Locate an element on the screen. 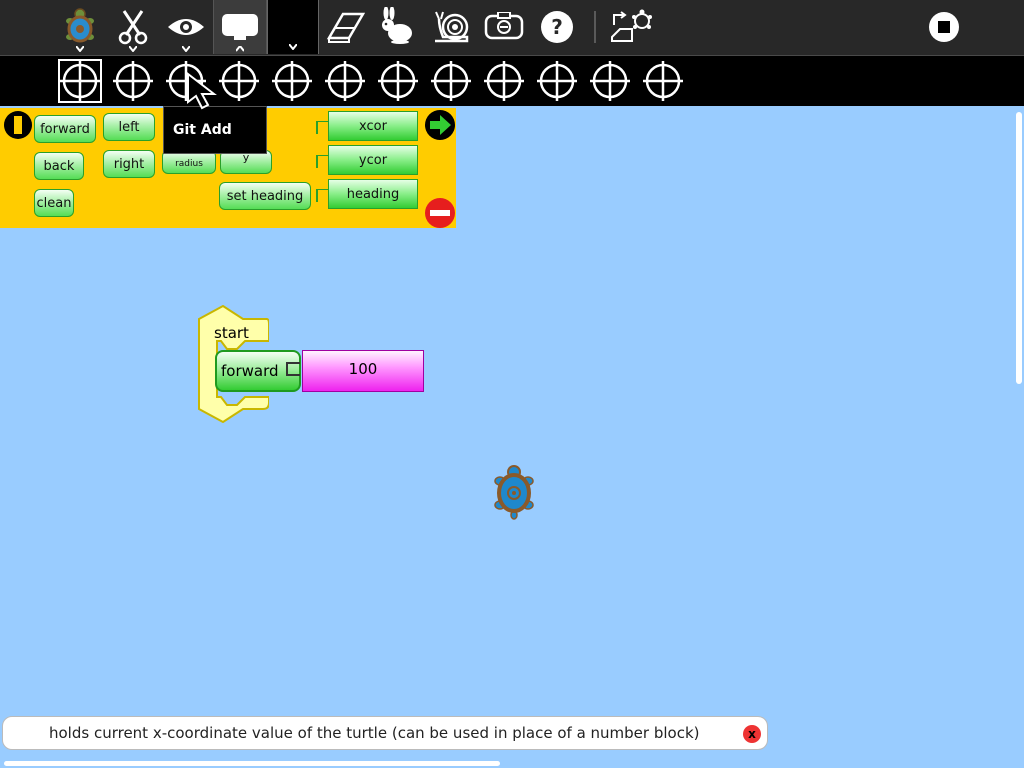 This screenshot has height=768, width=1024. share-button is located at coordinates (632, 27).